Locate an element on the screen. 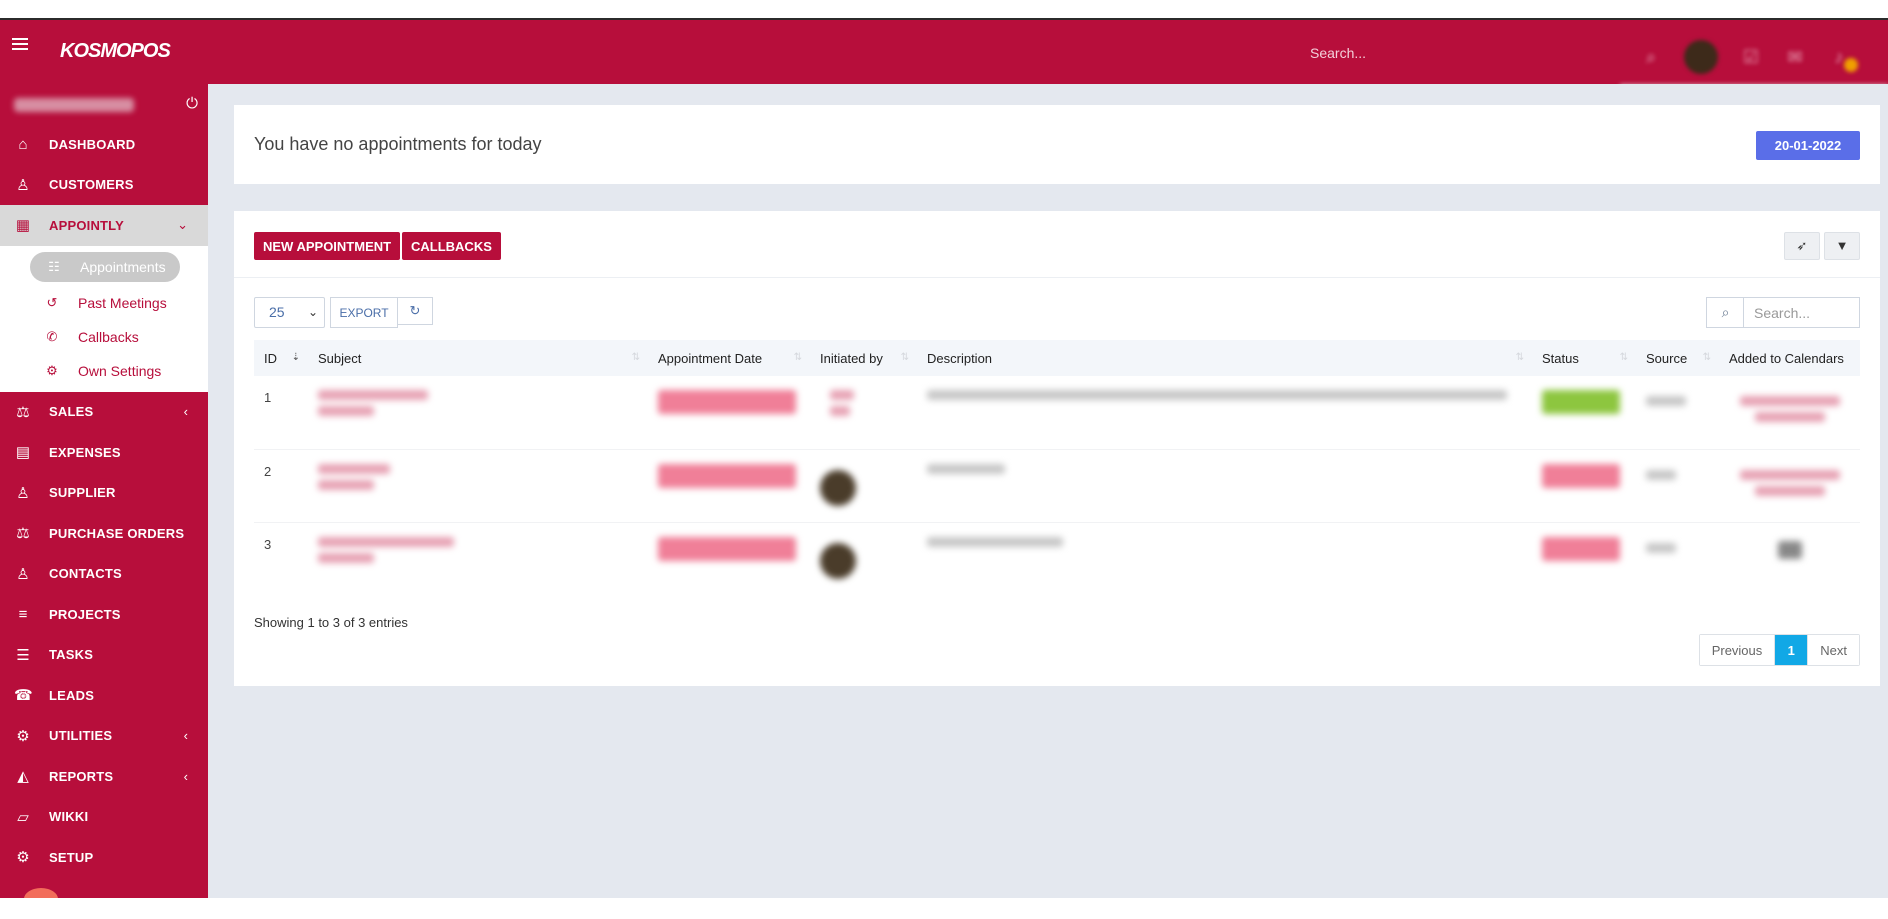  submenu-item-label: Appointments is located at coordinates (123, 266).